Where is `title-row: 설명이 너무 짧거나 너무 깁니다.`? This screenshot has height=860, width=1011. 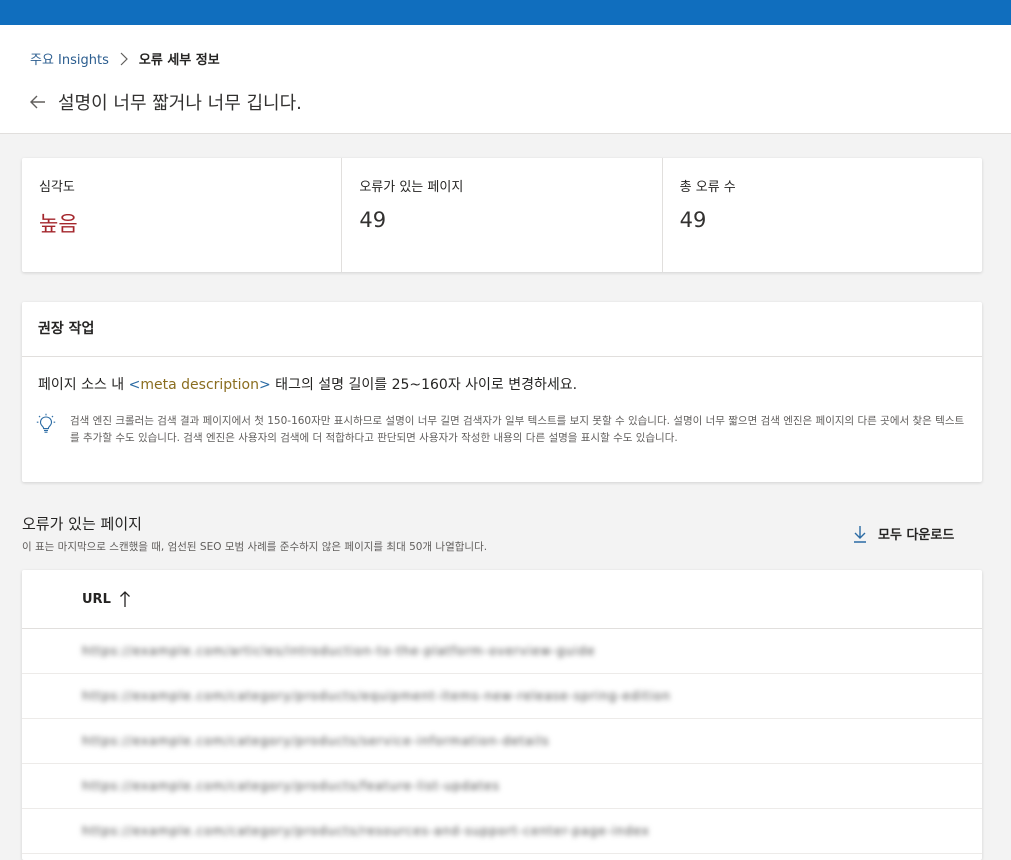
title-row: 설명이 너무 짧거나 너무 깁니다. is located at coordinates (165, 102).